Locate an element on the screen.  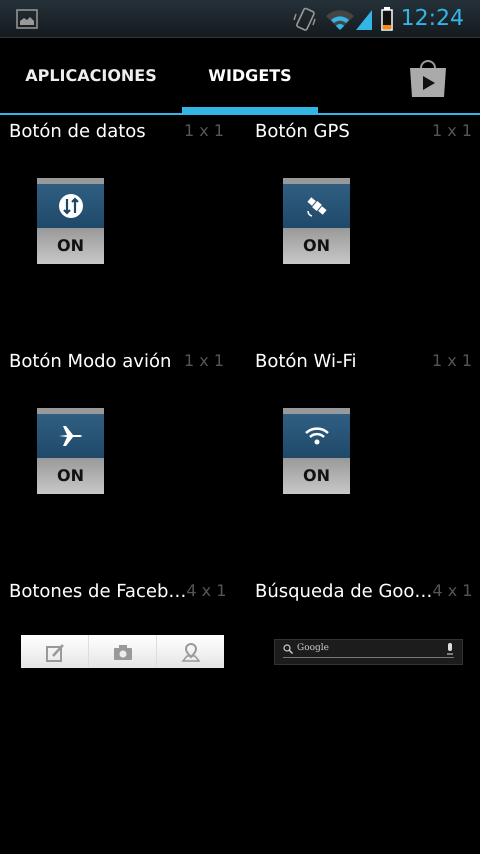
edit-icon is located at coordinates (54, 652).